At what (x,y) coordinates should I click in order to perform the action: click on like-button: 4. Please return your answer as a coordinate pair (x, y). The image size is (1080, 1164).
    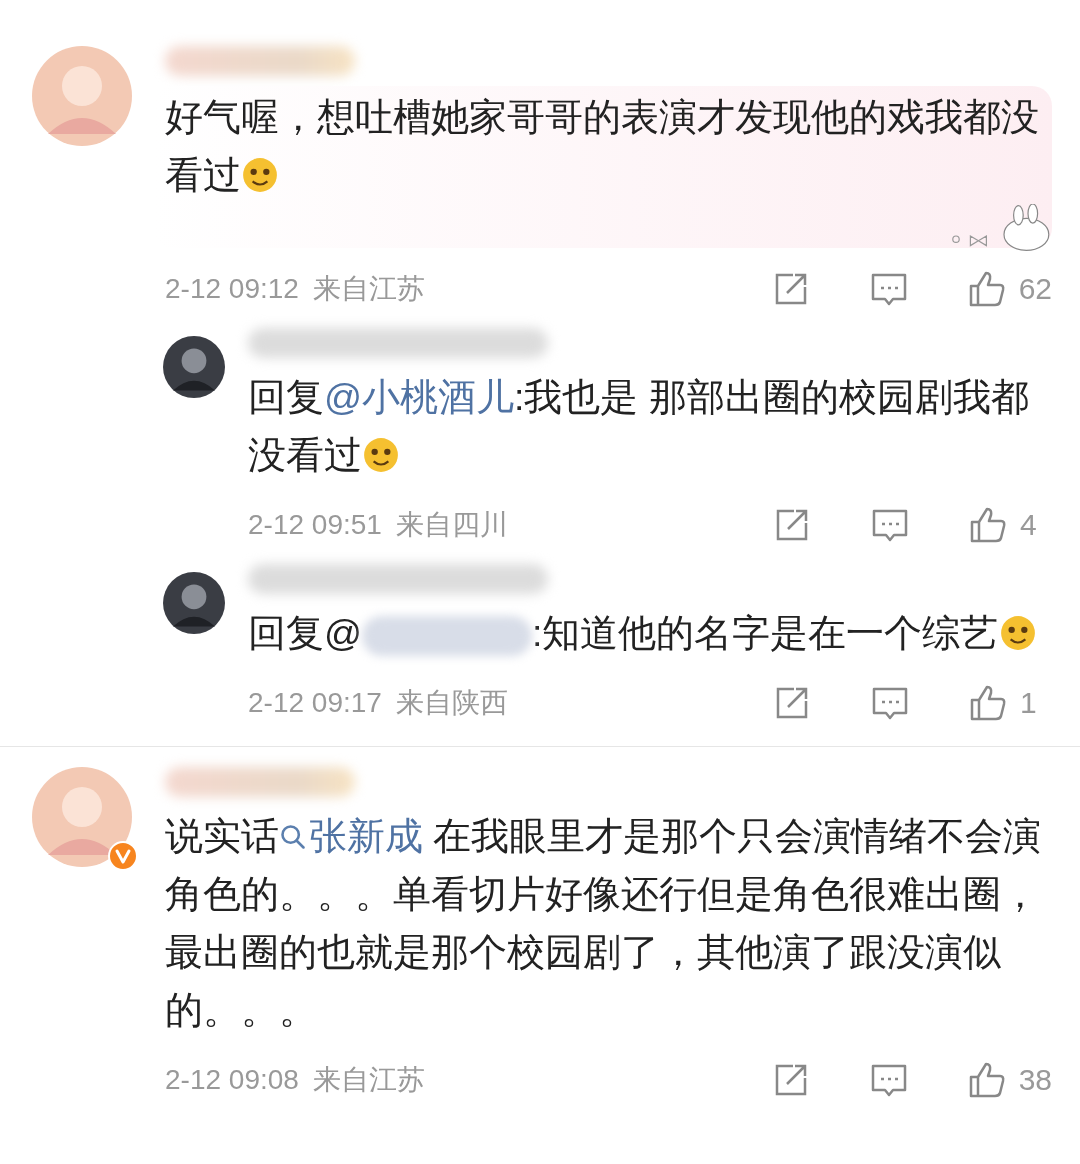
    Looking at the image, I should click on (1008, 525).